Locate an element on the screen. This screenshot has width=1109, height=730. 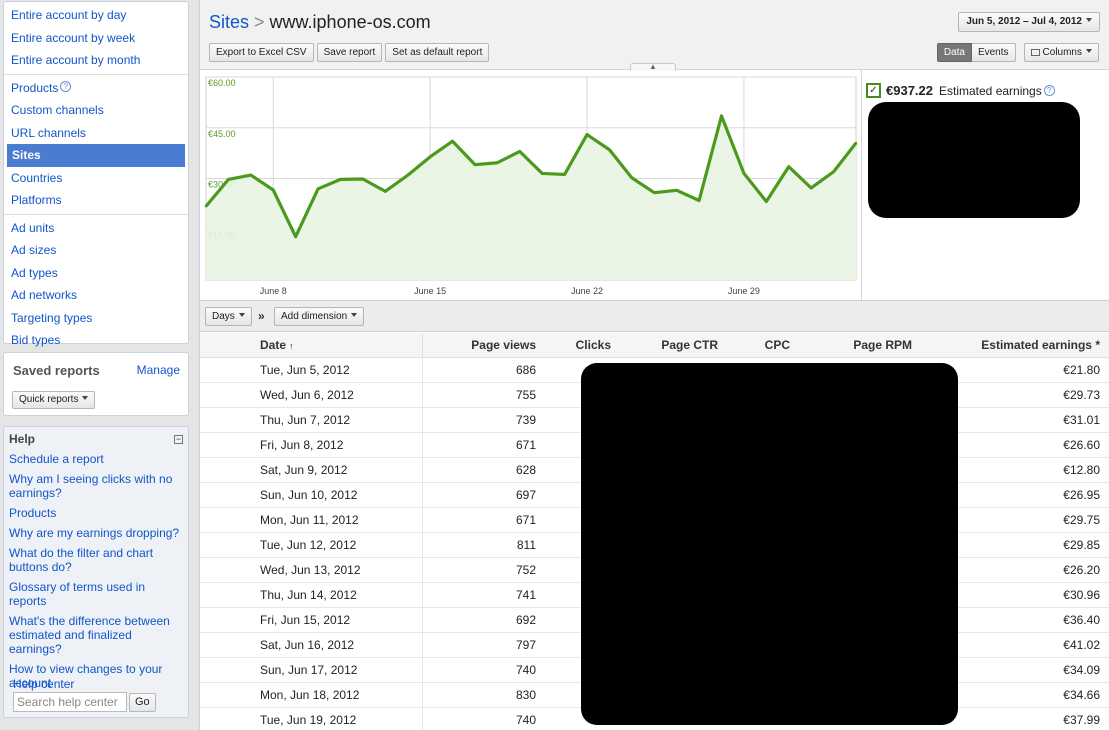
help-center-link: Help center is located at coordinates (43, 684).